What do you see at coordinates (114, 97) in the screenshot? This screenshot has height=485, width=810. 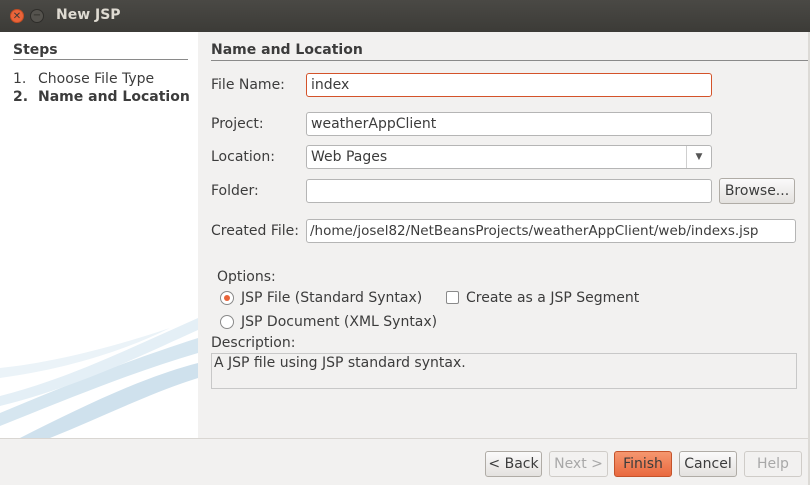 I see `step-label: Name and Location` at bounding box center [114, 97].